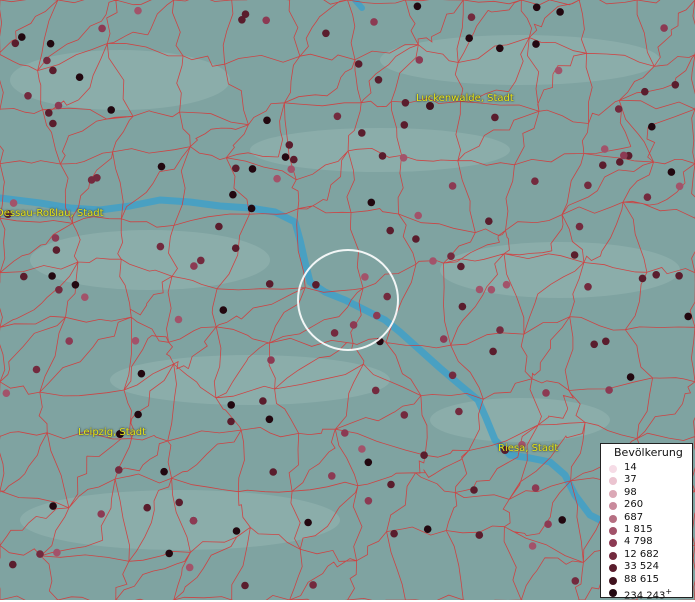 Image resolution: width=695 pixels, height=602 pixels. What do you see at coordinates (648, 452) in the screenshot?
I see `legend-title: Bevölkerung` at bounding box center [648, 452].